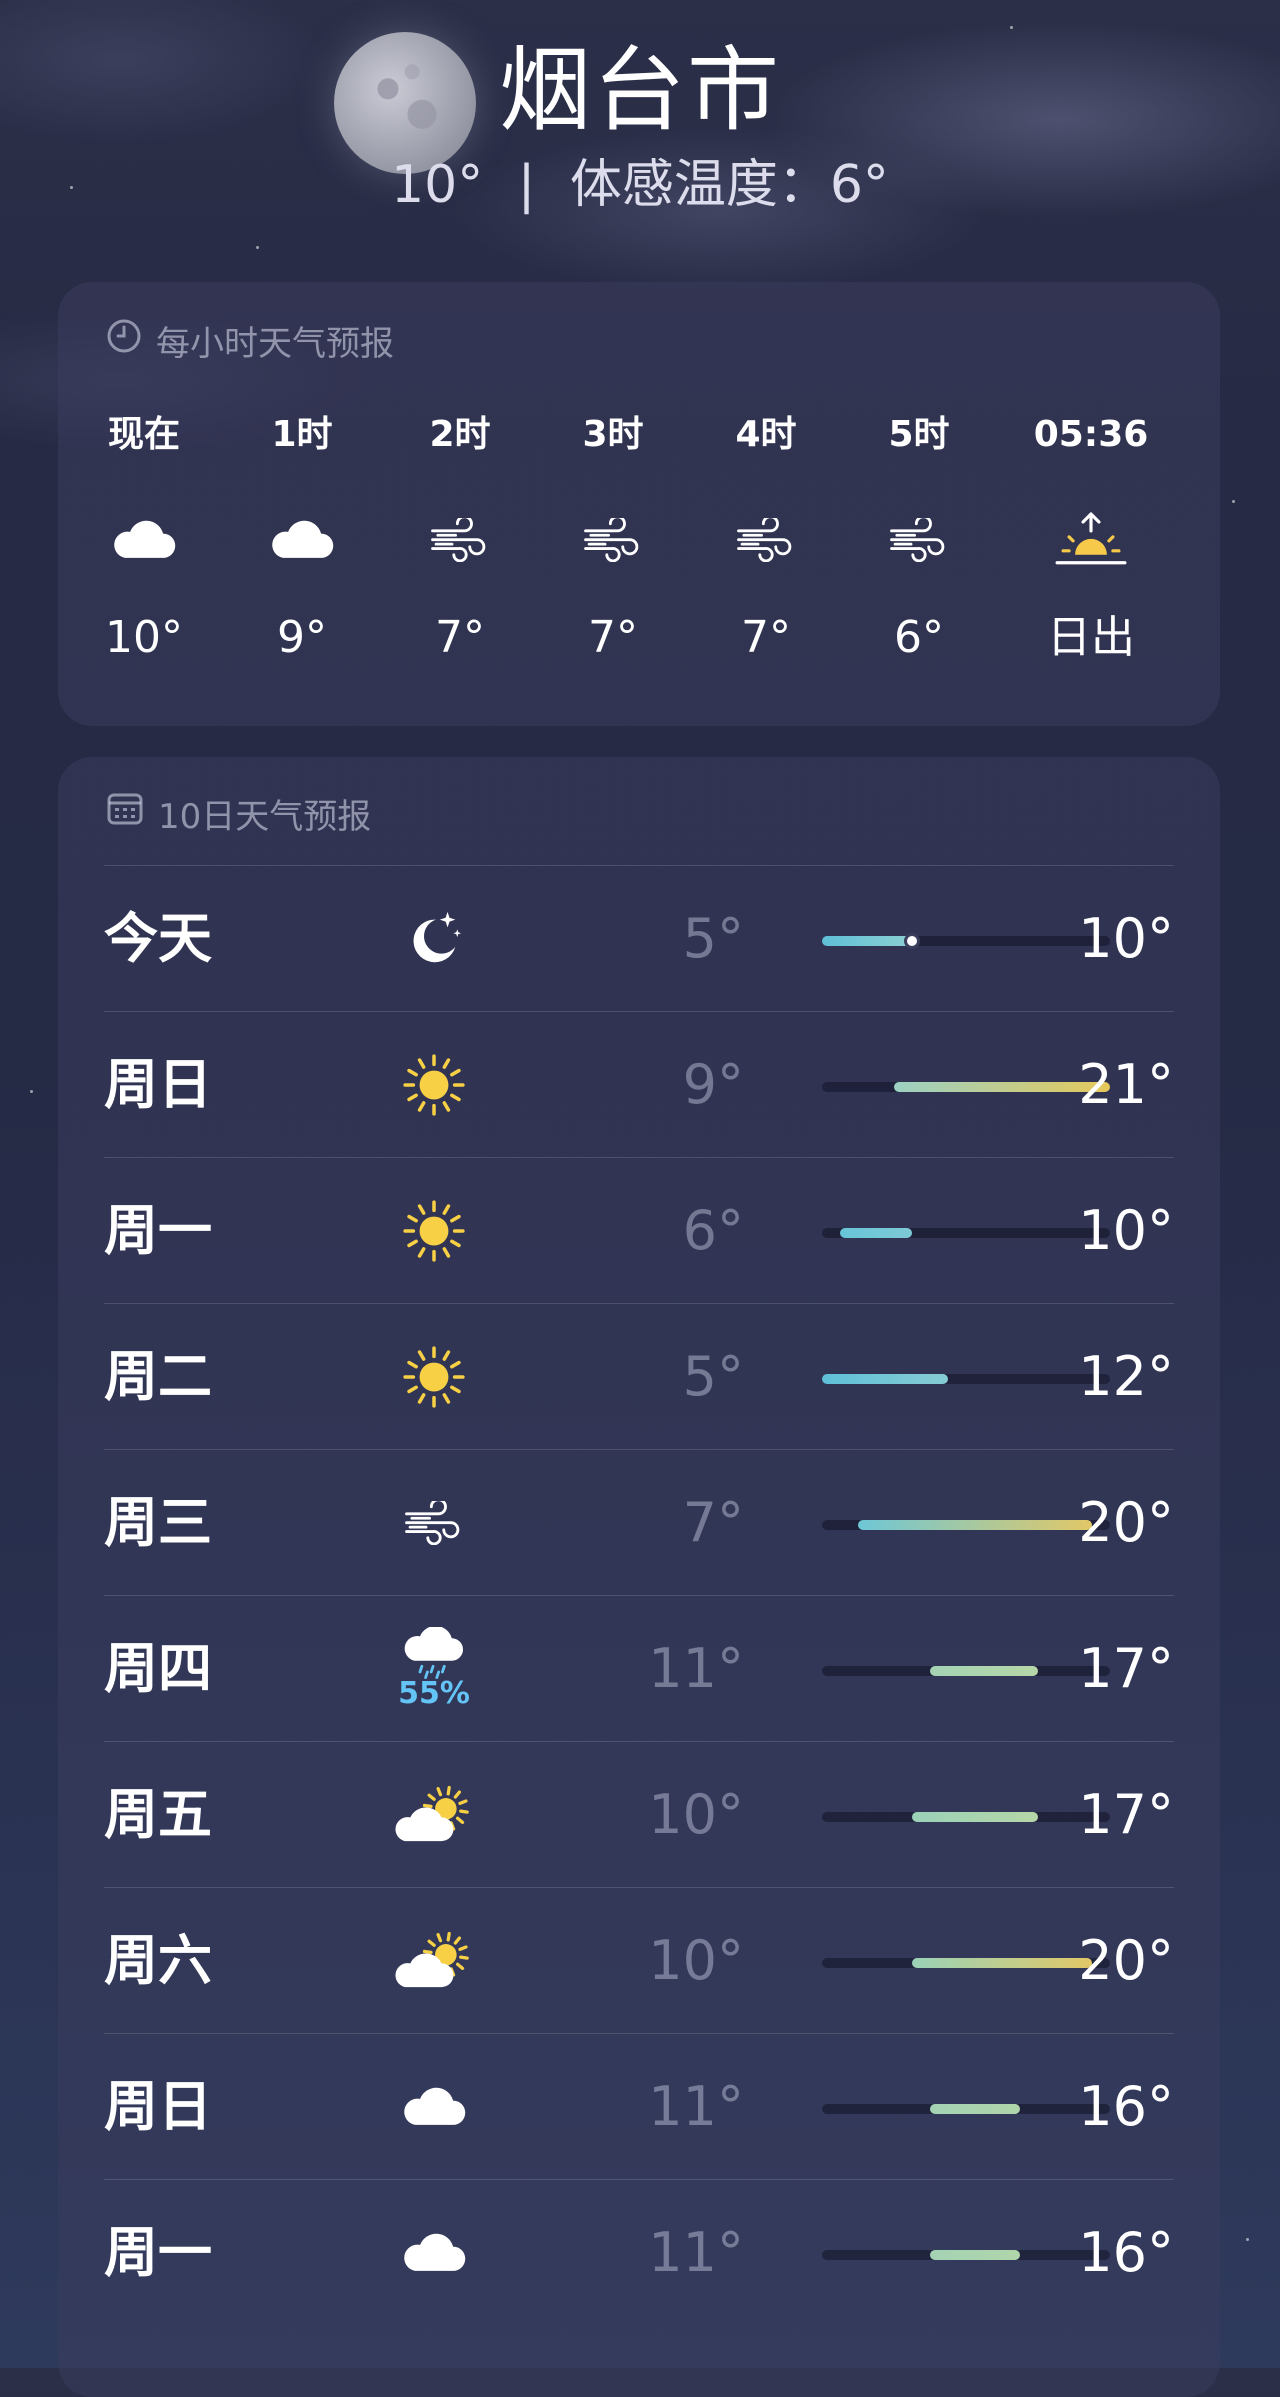  I want to click on city-name: 烟台市, so click(639, 90).